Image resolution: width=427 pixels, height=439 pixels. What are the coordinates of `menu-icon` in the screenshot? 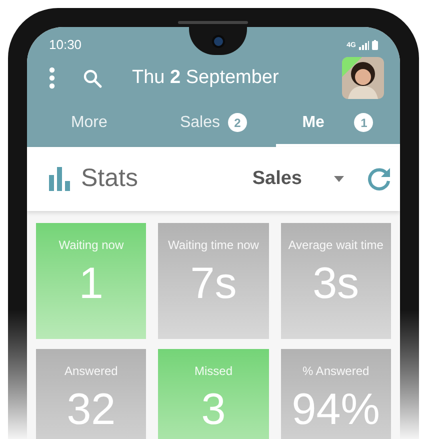 It's located at (52, 78).